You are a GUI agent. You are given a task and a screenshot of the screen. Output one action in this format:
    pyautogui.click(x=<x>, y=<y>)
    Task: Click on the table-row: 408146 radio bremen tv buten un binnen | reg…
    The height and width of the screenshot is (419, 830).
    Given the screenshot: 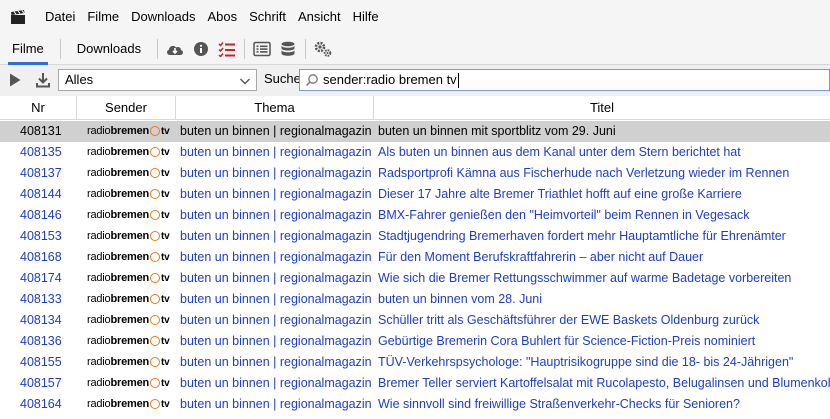 What is the action you would take?
    pyautogui.click(x=415, y=215)
    